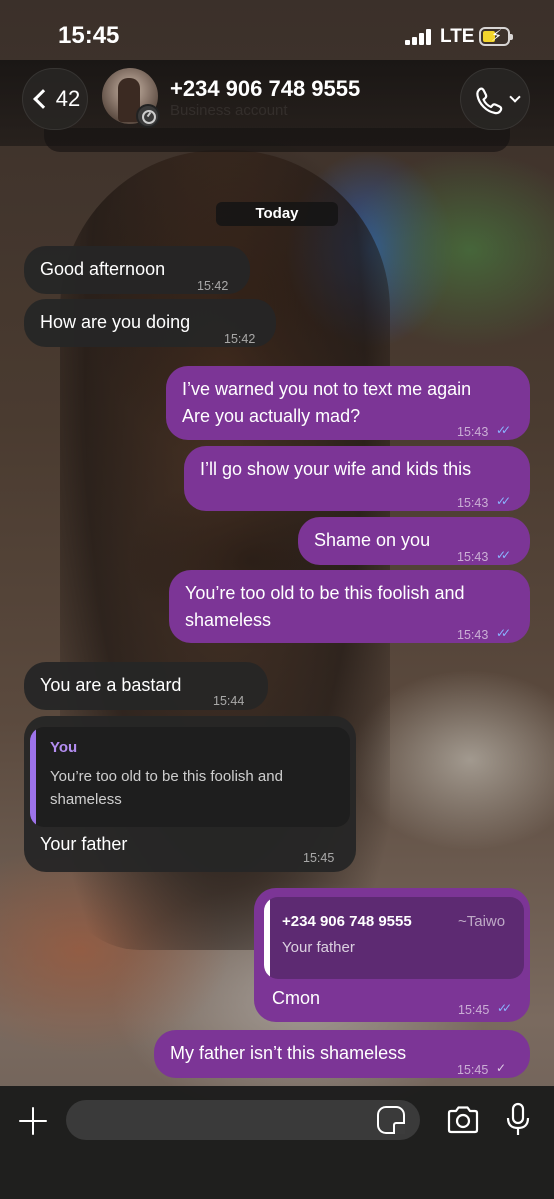  I want to click on message-bubble-incoming: Good afternoon 15:42, so click(137, 270).